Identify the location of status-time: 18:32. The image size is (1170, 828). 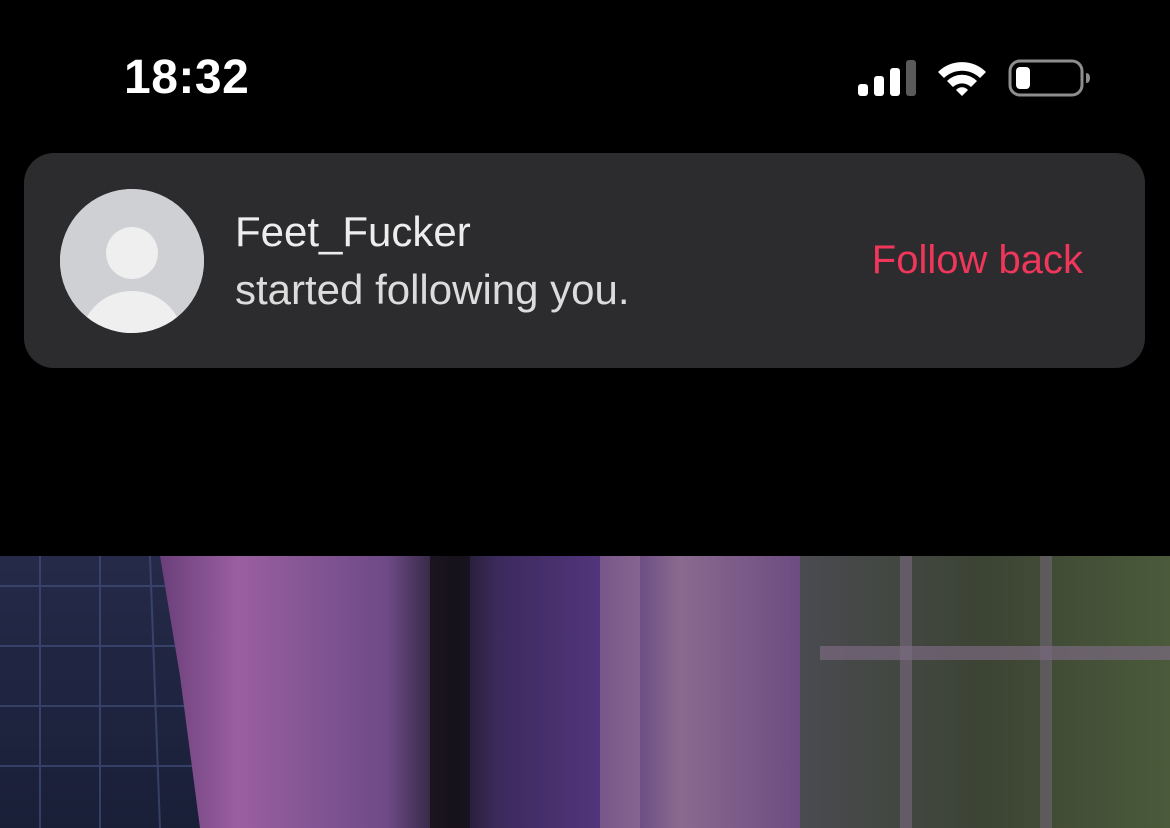
(187, 77).